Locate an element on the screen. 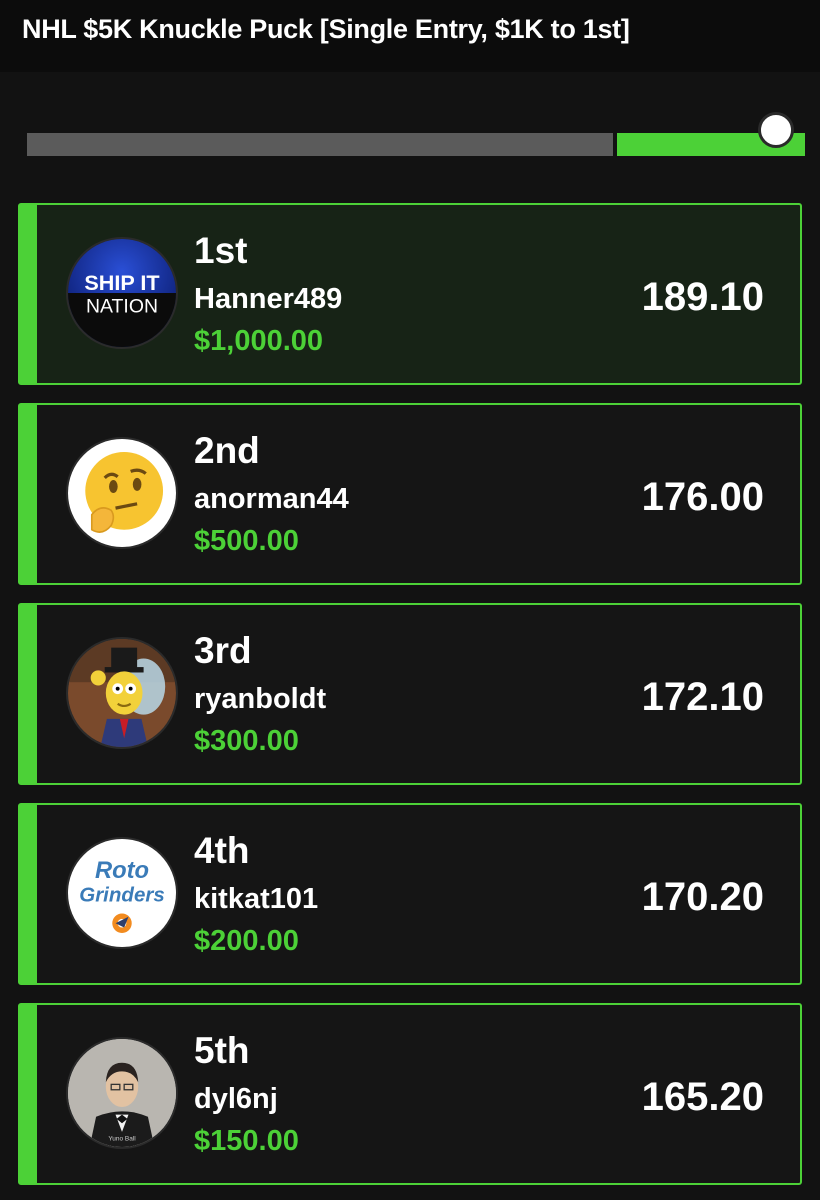 The width and height of the screenshot is (820, 1200). username: ryanboldt is located at coordinates (260, 699).